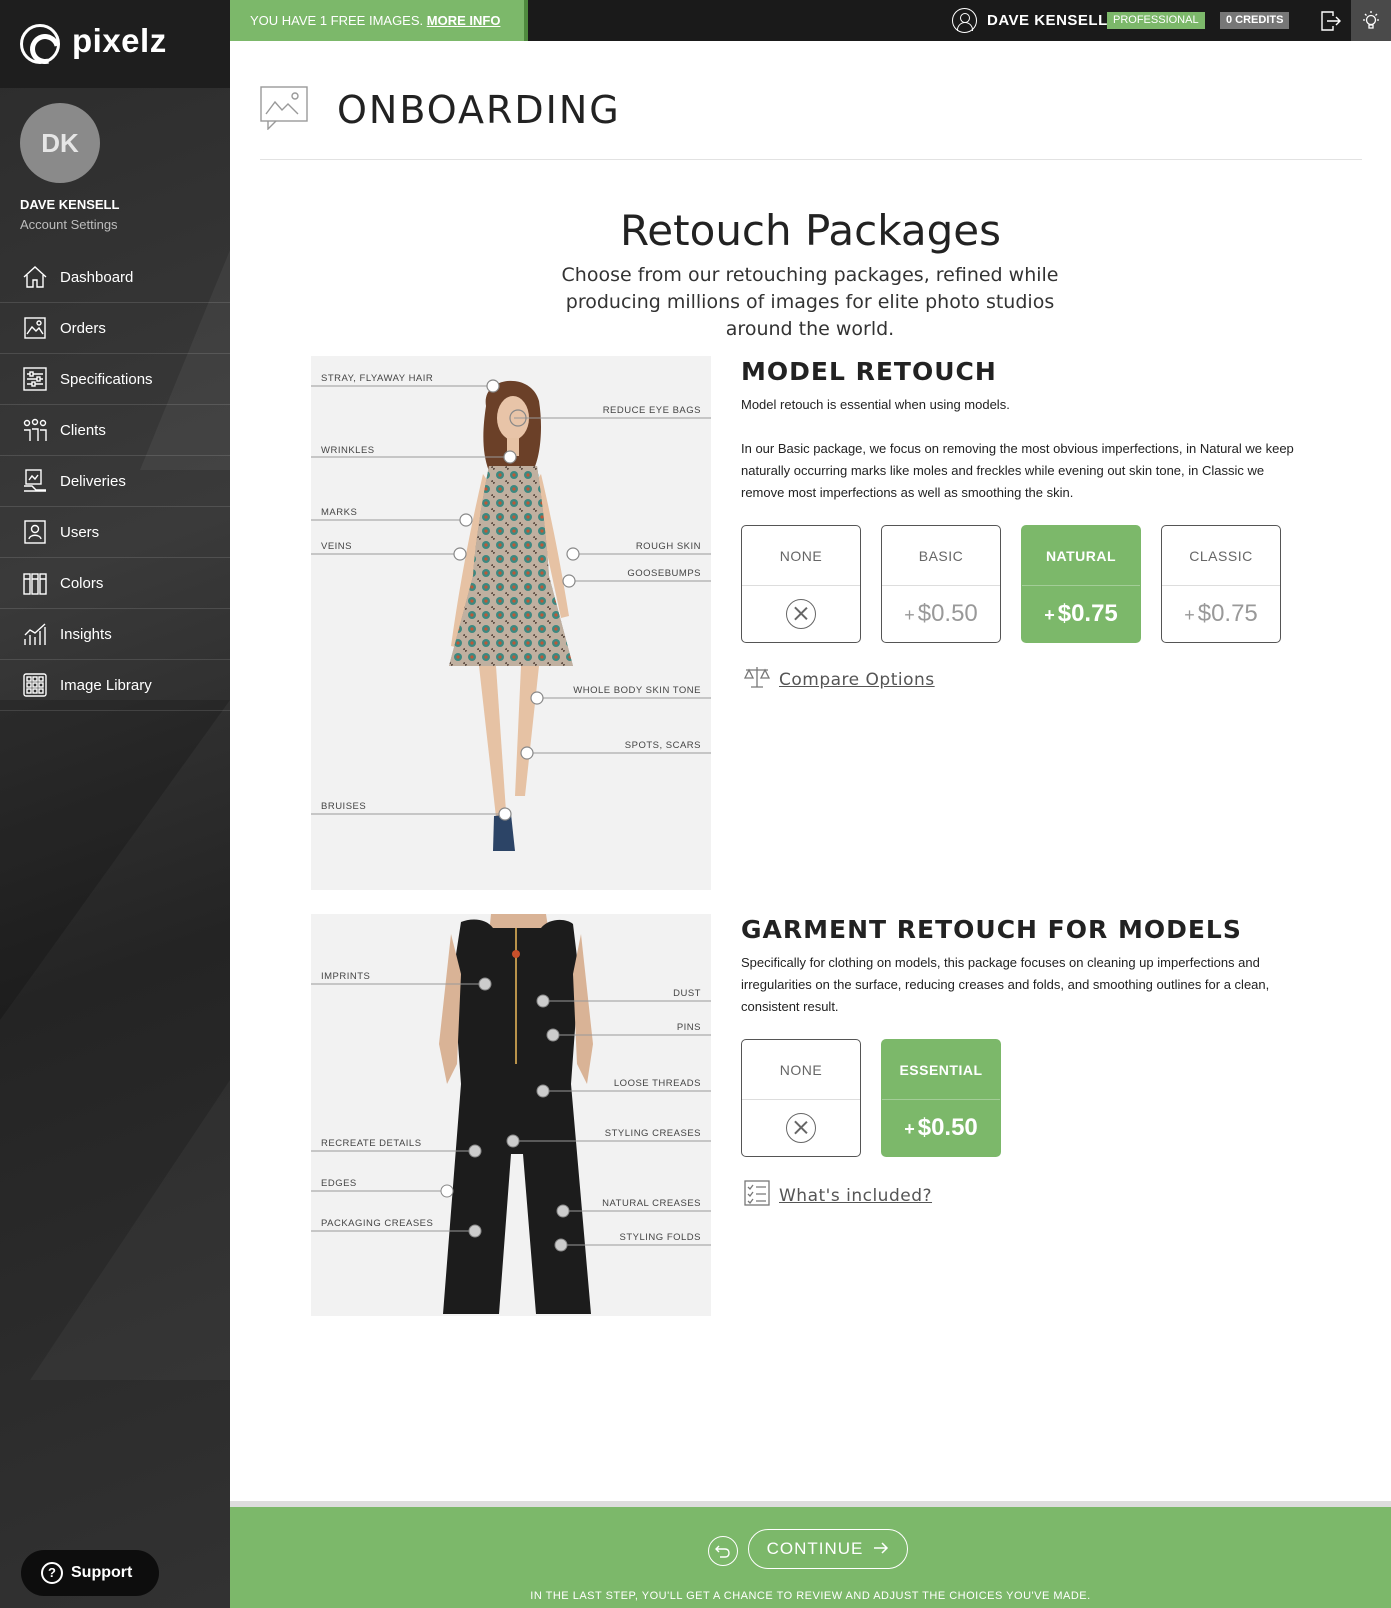 This screenshot has height=1608, width=1391. I want to click on callout-label: WHOLE BODY SKIN TONE, so click(637, 690).